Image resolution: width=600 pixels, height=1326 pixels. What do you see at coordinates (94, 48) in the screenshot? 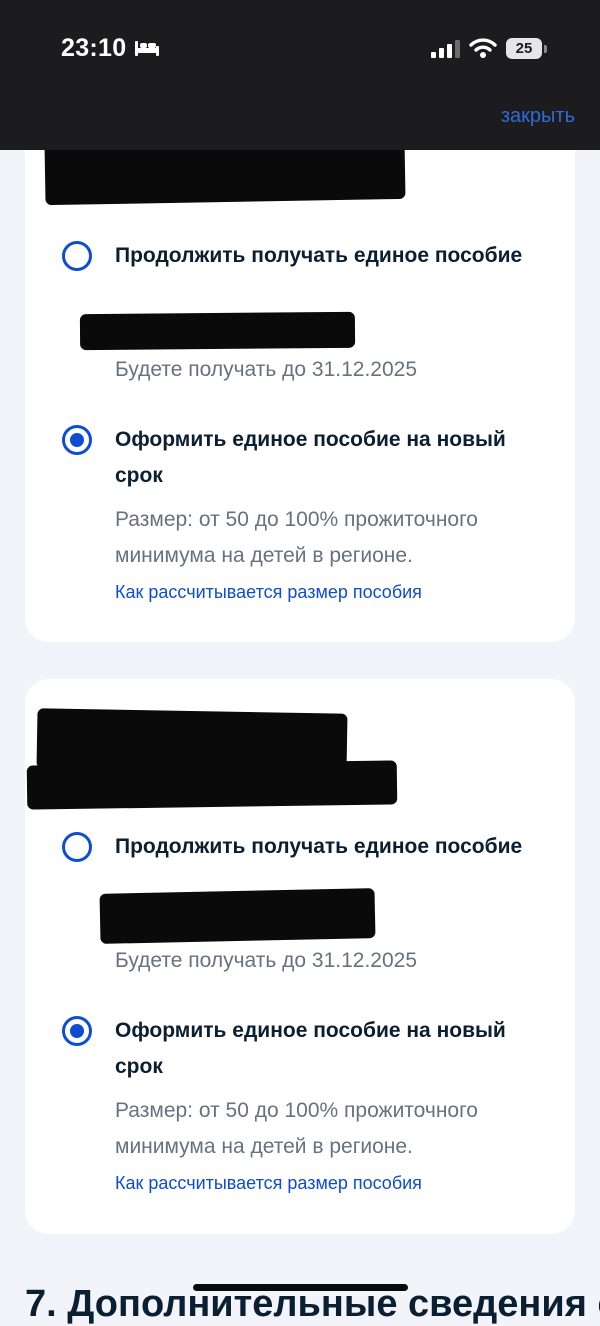
I see `status-time: 23:10` at bounding box center [94, 48].